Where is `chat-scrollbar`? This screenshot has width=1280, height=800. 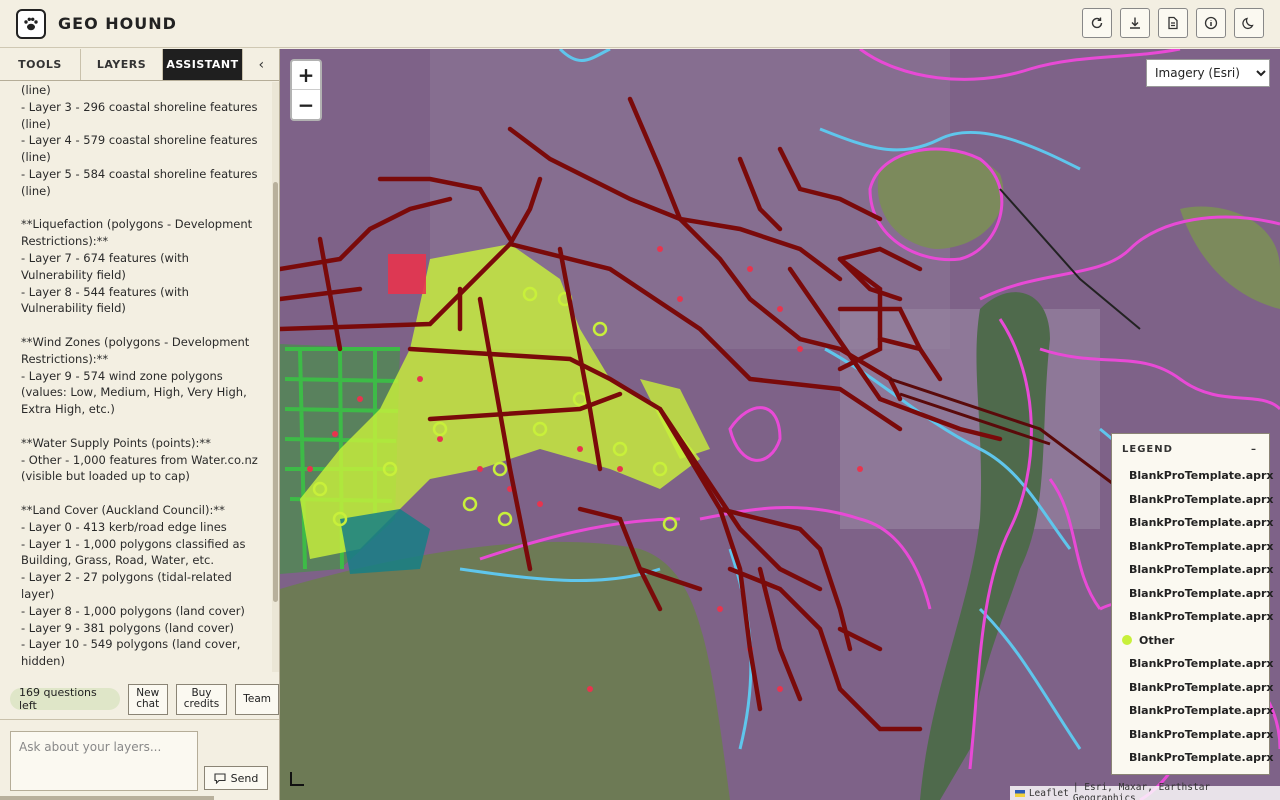 chat-scrollbar is located at coordinates (275, 377).